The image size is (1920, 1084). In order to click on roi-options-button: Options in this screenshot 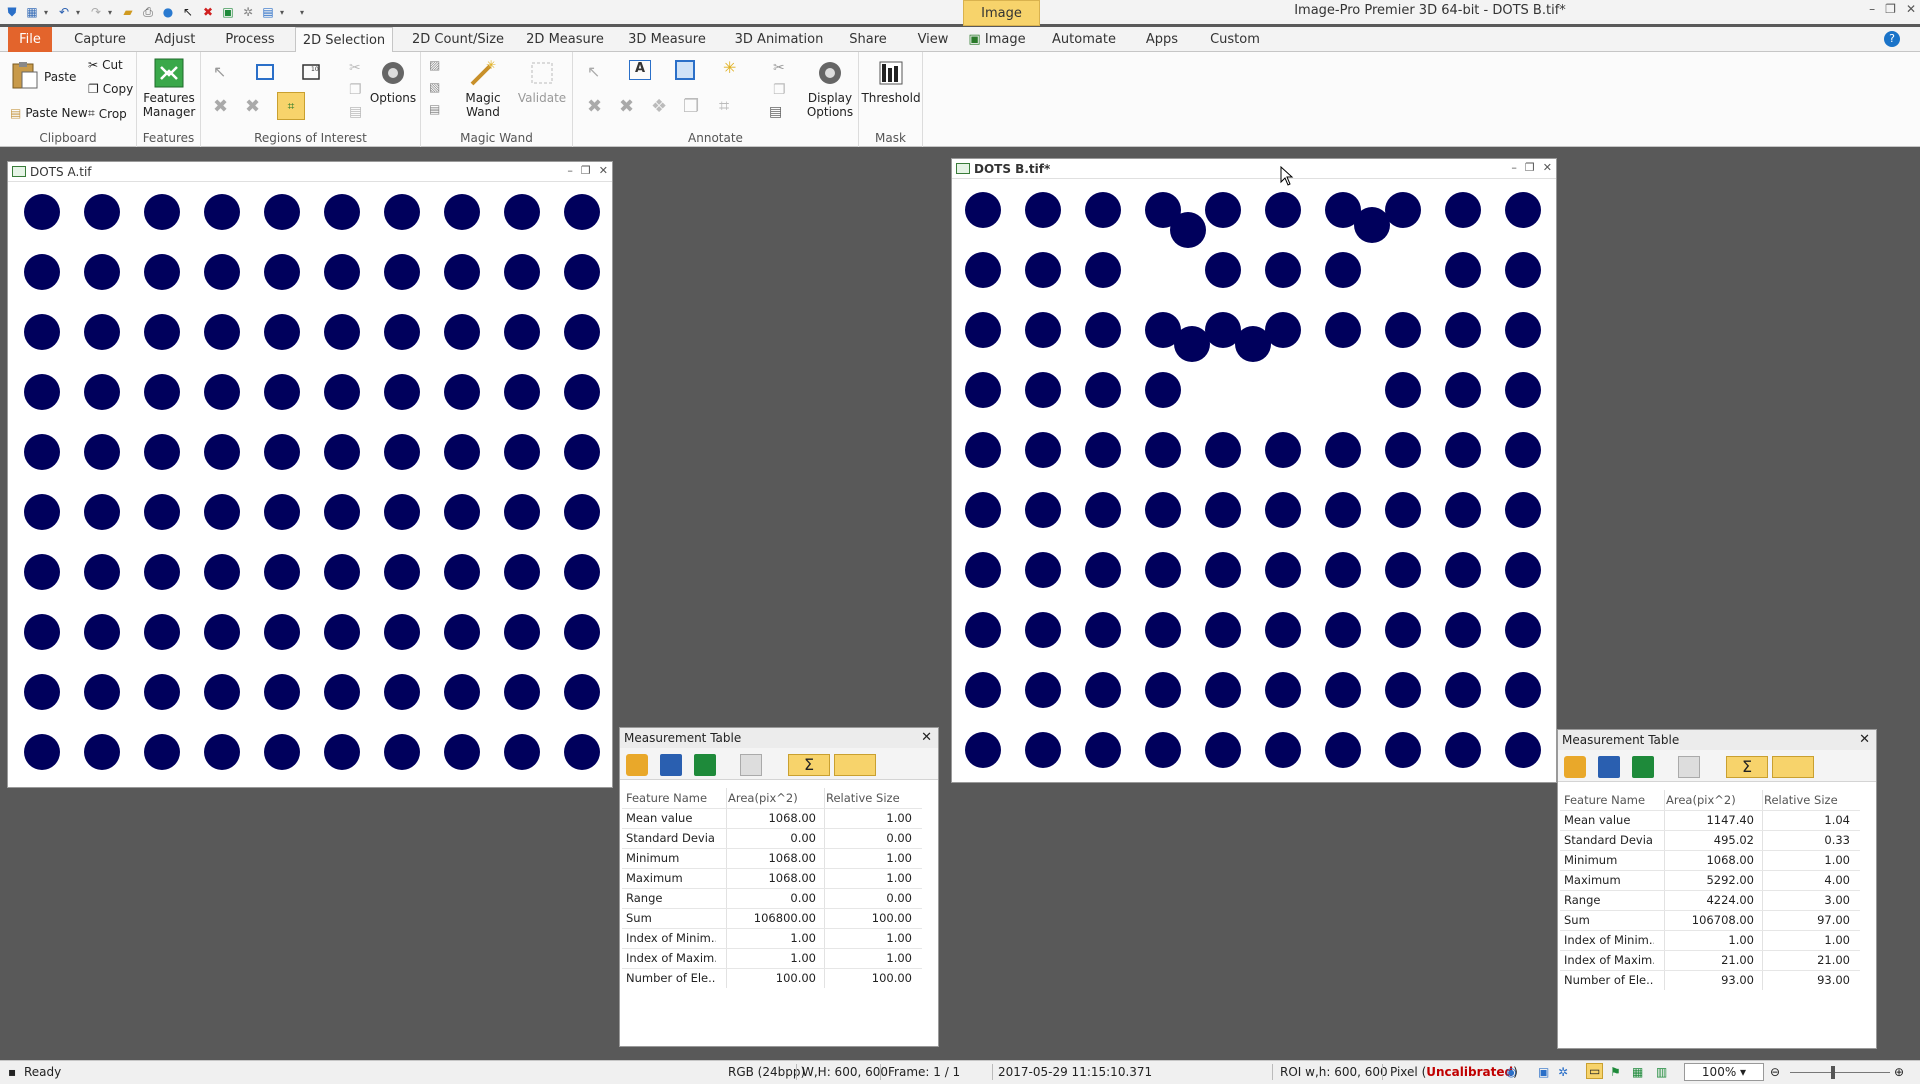, I will do `click(393, 81)`.